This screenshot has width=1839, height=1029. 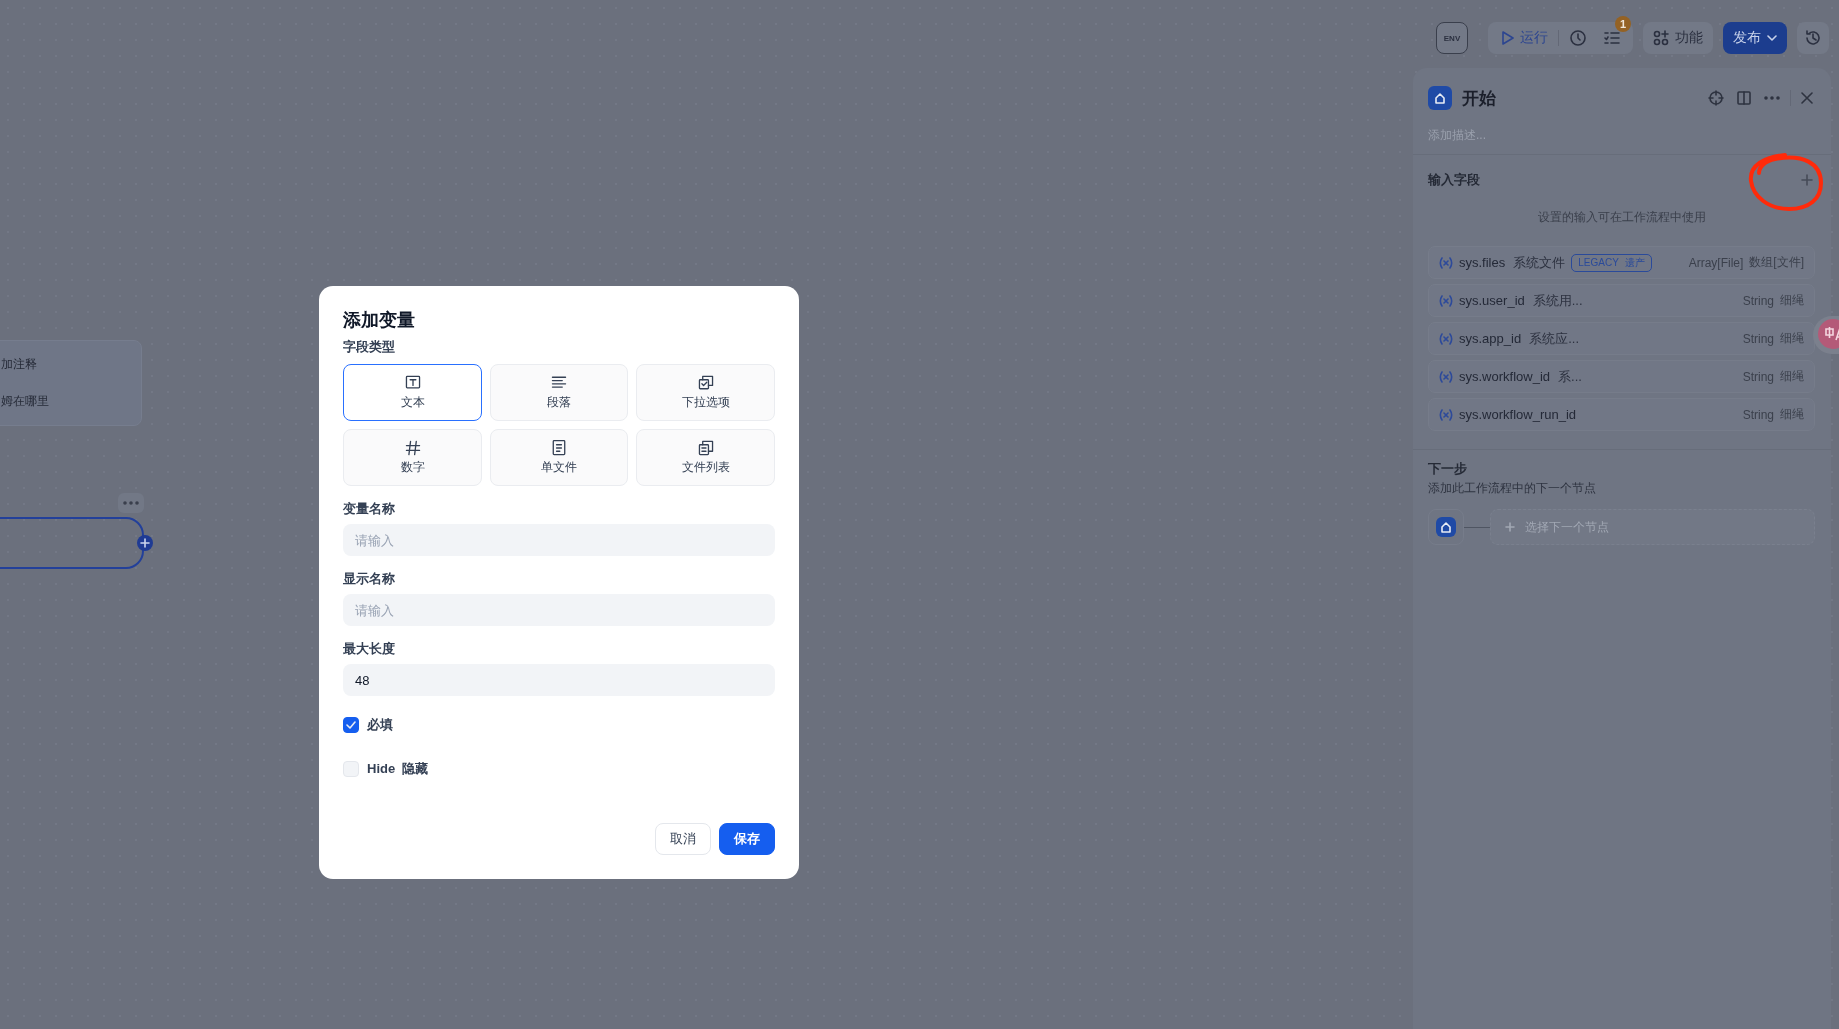 What do you see at coordinates (412, 457) in the screenshot?
I see `field-type-option: 数字` at bounding box center [412, 457].